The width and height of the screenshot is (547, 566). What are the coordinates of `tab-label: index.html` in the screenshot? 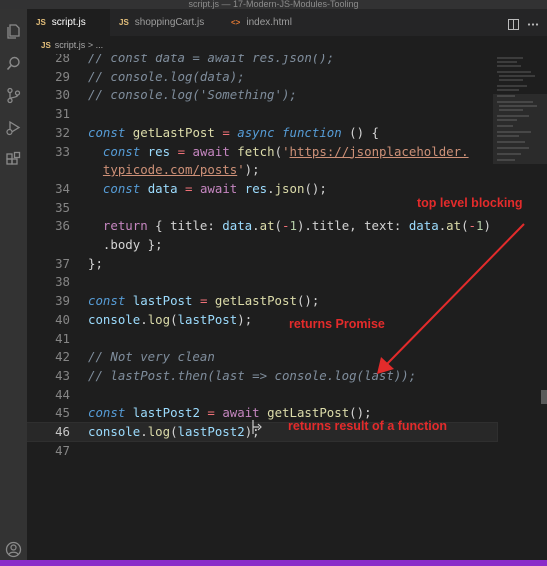 It's located at (269, 22).